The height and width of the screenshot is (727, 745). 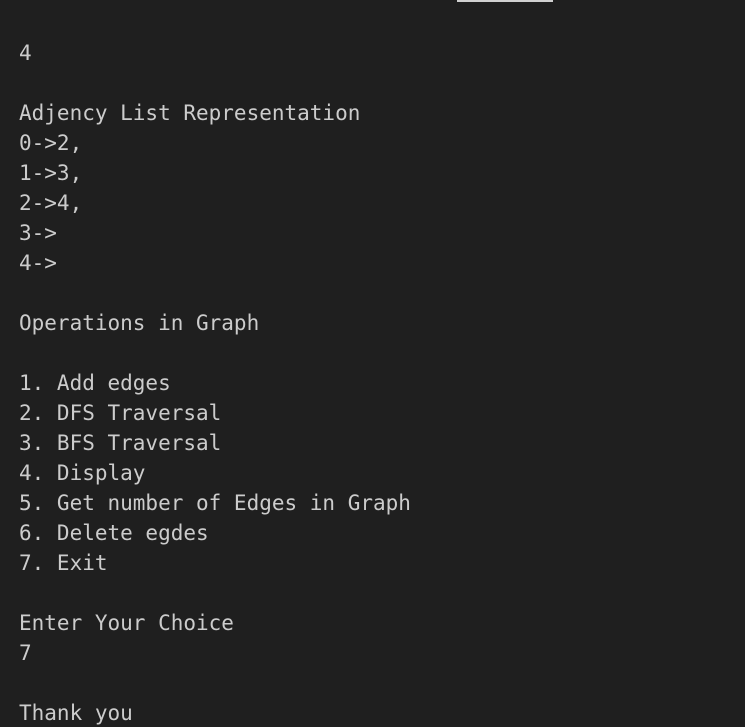 What do you see at coordinates (51, 203) in the screenshot?
I see `output-line: 2->4,` at bounding box center [51, 203].